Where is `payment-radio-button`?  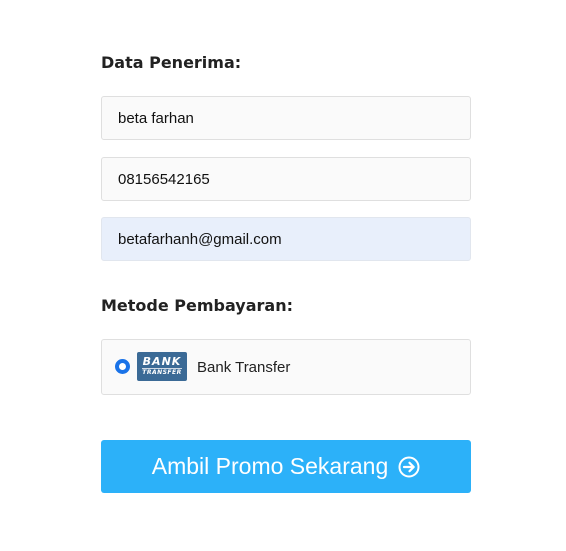 payment-radio-button is located at coordinates (122, 366).